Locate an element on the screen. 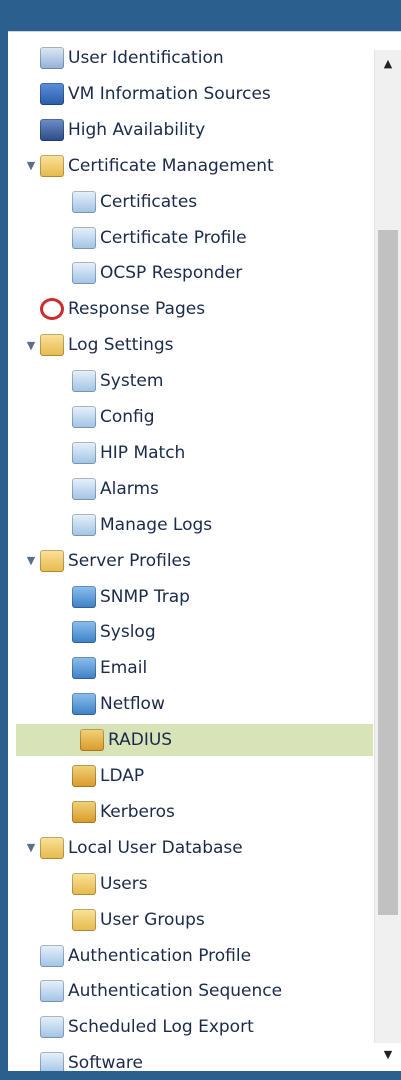 This screenshot has height=1080, width=401. tree-item-user-groups: User Groups is located at coordinates (190, 920).